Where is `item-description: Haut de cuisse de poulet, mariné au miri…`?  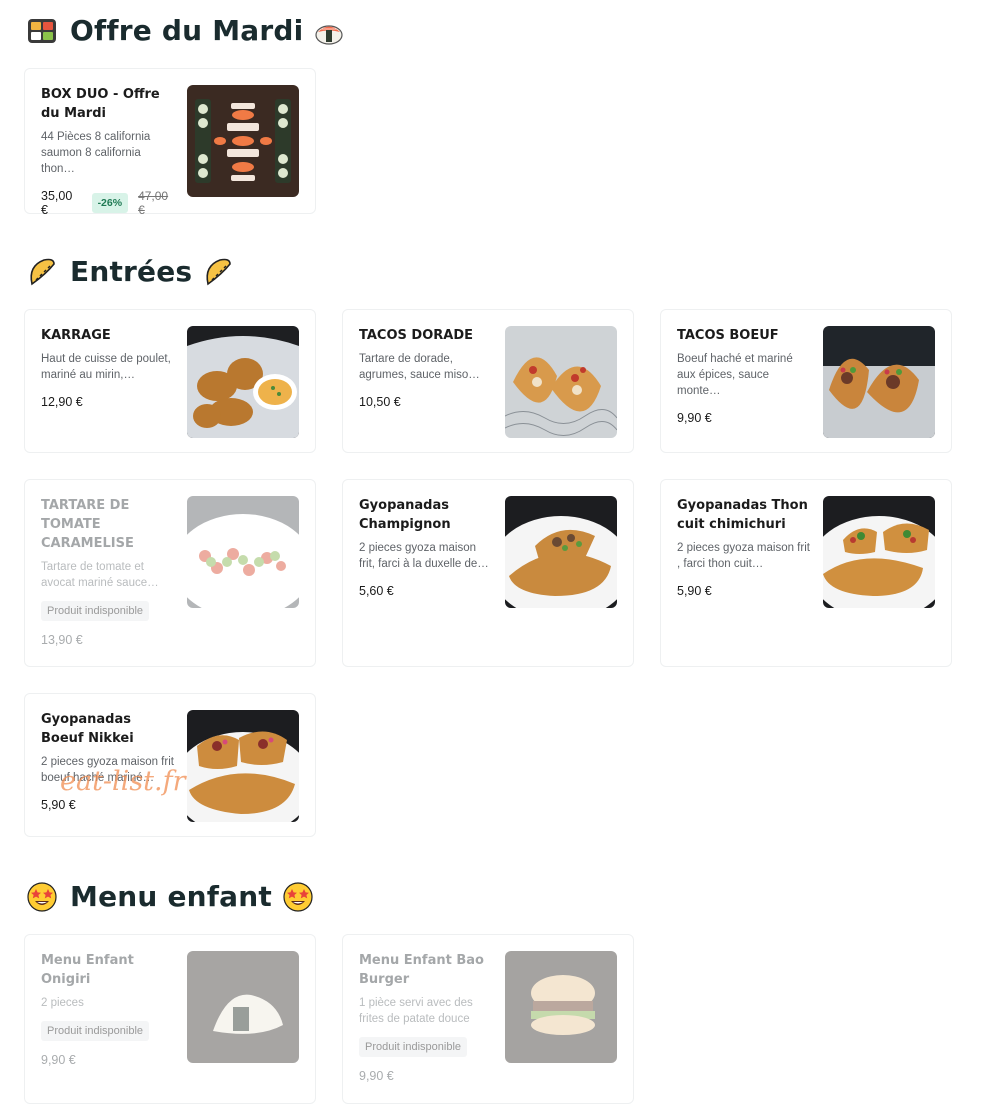
item-description: Haut de cuisse de poulet, mariné au miri… is located at coordinates (106, 367).